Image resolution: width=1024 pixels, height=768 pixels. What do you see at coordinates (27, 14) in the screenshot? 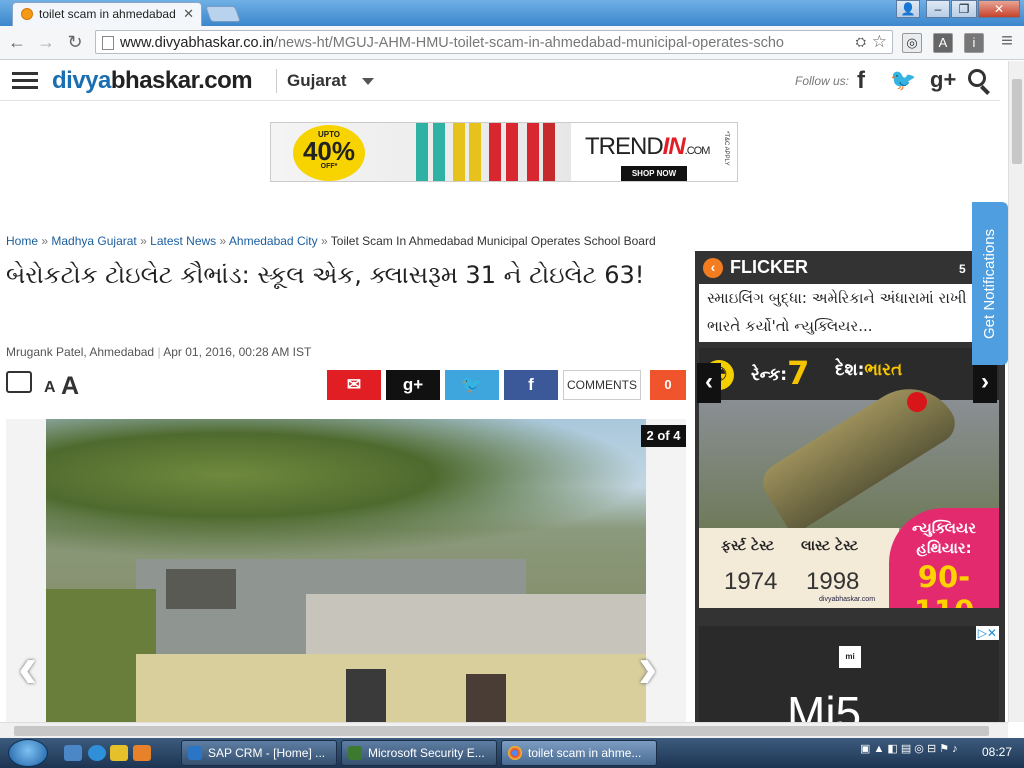
I see `favicon-icon` at bounding box center [27, 14].